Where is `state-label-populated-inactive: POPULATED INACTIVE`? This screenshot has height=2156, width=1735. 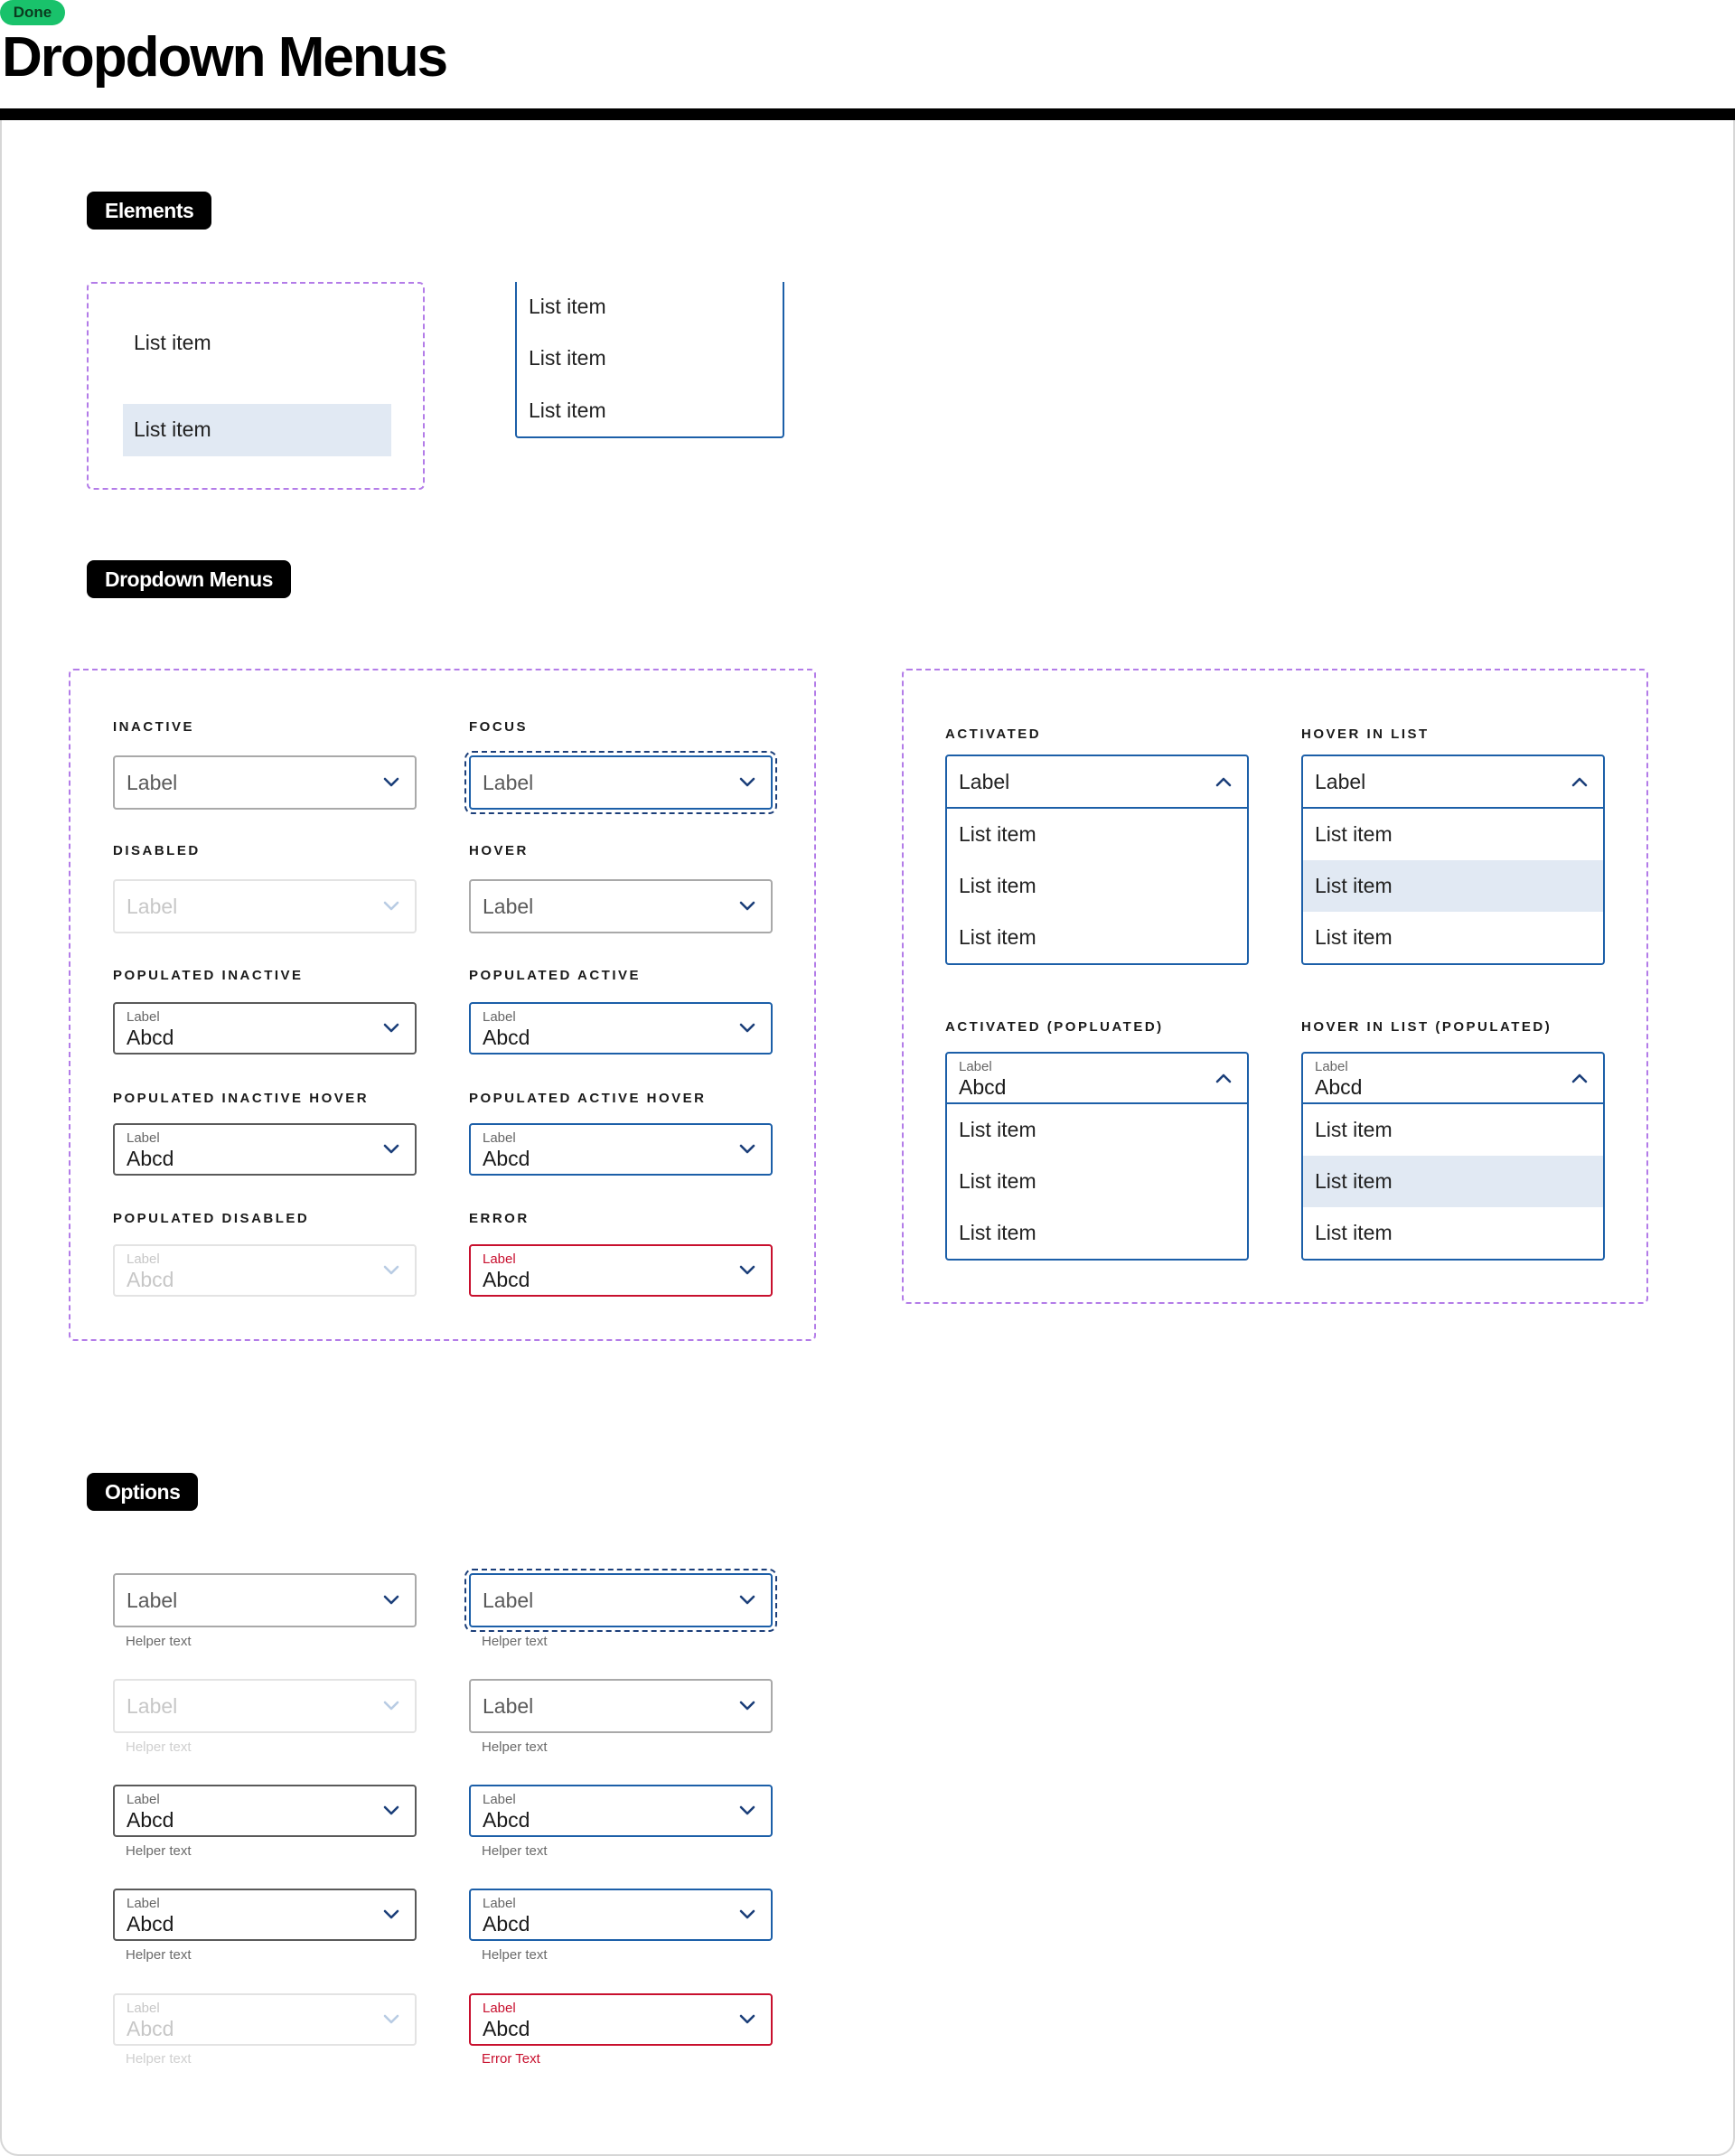
state-label-populated-inactive: POPULATED INACTIVE is located at coordinates (209, 976).